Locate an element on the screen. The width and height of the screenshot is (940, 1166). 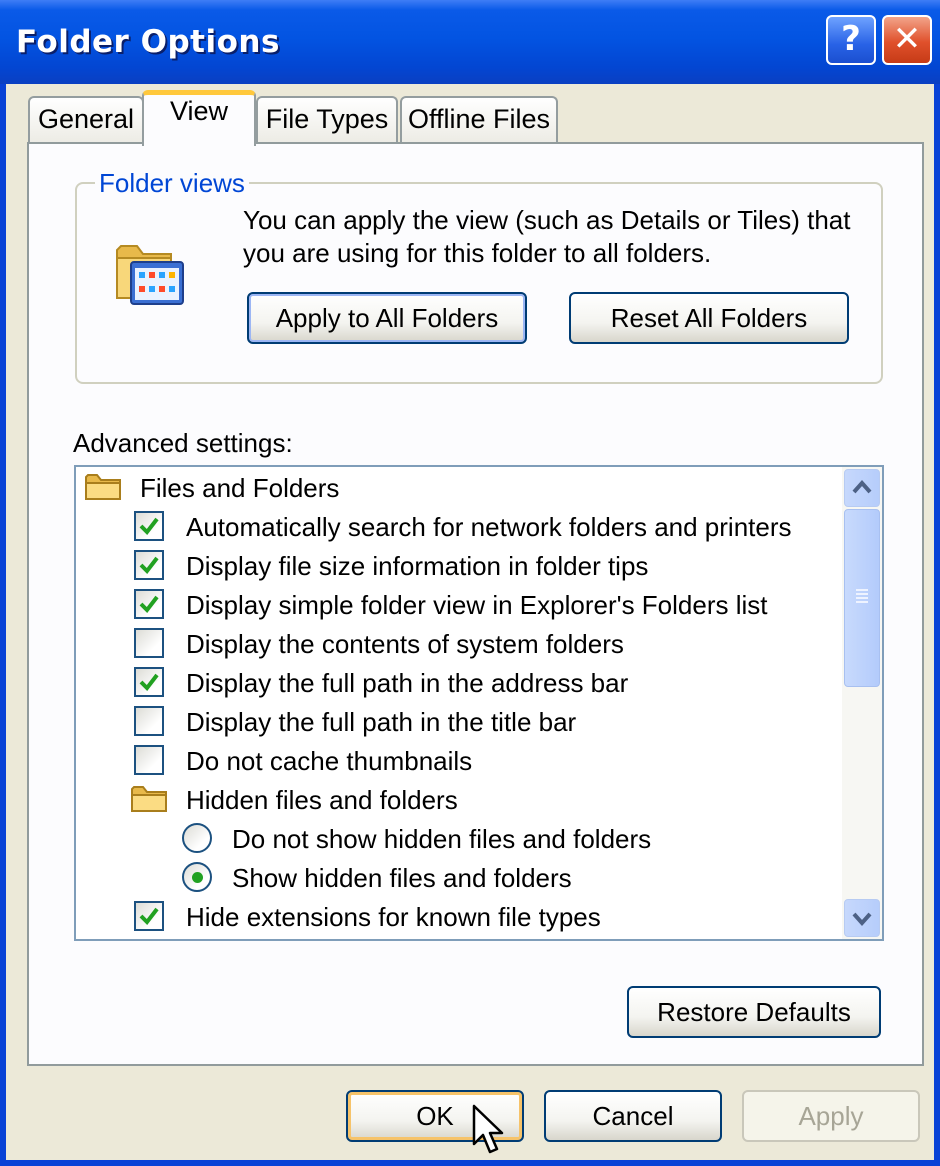
reset-all-folders-button: Reset All Folders is located at coordinates (709, 318).